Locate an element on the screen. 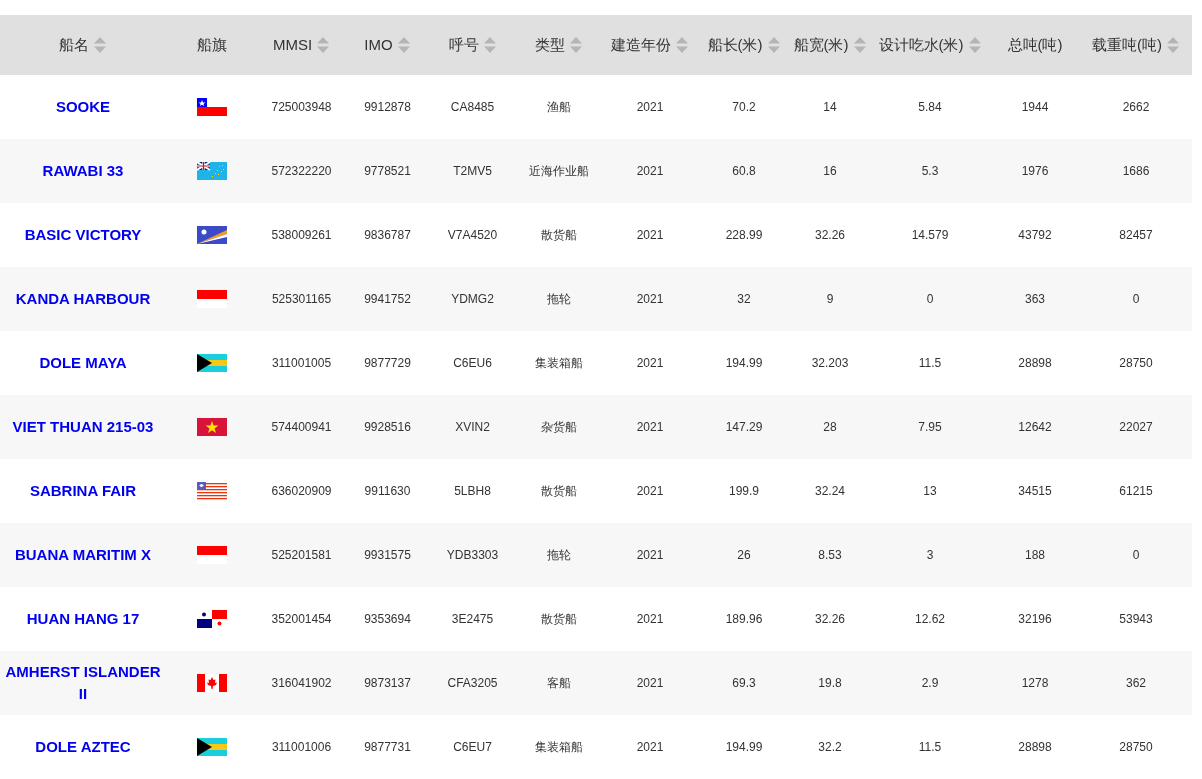  table-cell-text: 3 is located at coordinates (930, 555).